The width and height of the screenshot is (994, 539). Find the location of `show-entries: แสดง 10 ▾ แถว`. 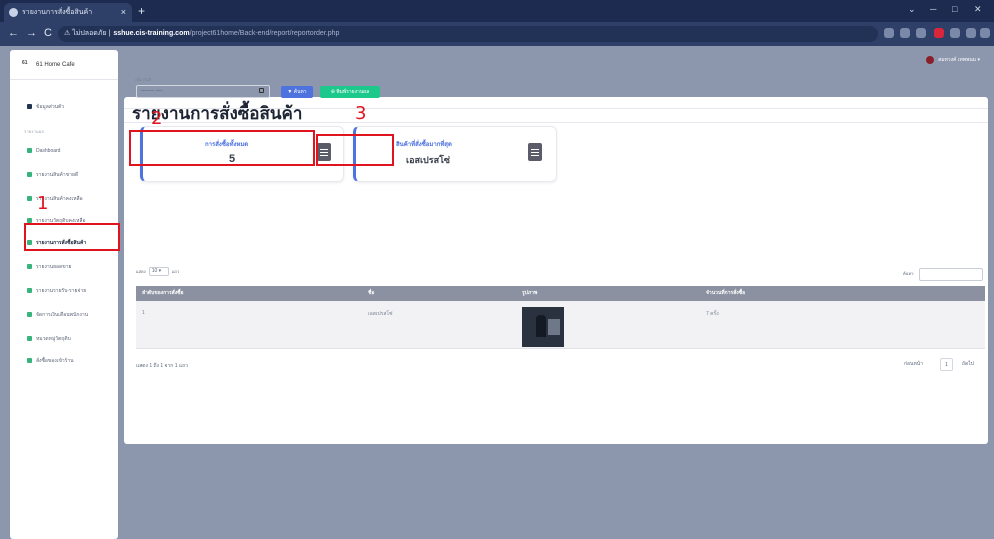

show-entries: แสดง 10 ▾ แถว is located at coordinates (158, 272).